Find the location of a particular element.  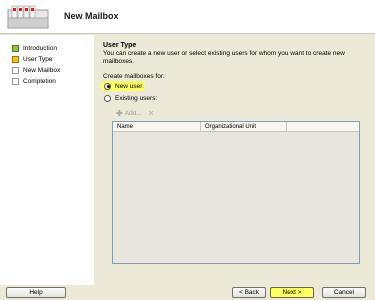

radio-unchecked-icon is located at coordinates (107, 98).